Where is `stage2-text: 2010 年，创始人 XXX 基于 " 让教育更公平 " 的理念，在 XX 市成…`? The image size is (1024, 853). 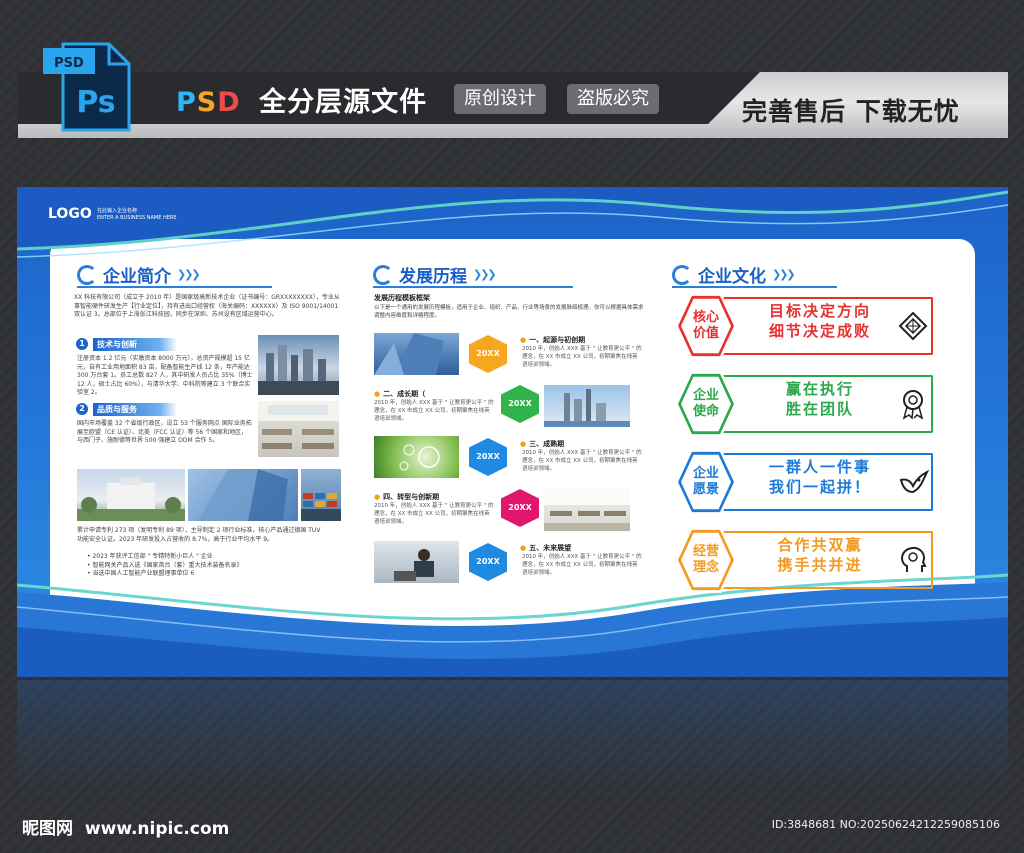
stage2-text: 2010 年，创始人 XXX 基于 " 让教育更公平 " 的理念，在 XX 市成… is located at coordinates (434, 411).